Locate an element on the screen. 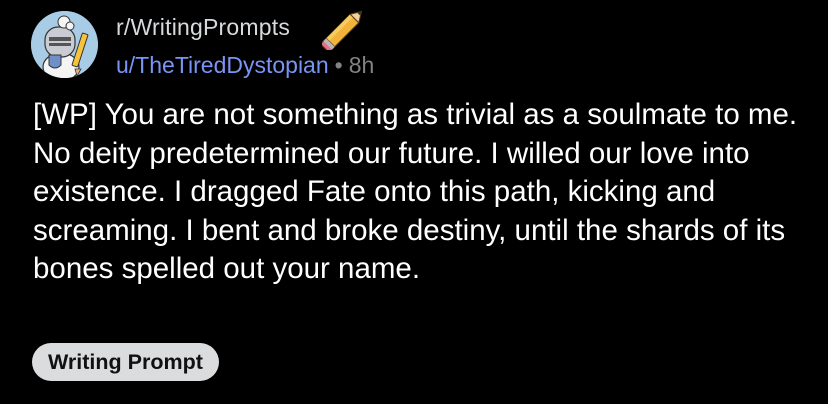 The width and height of the screenshot is (828, 404). flair-badge: Writing Prompt is located at coordinates (125, 362).